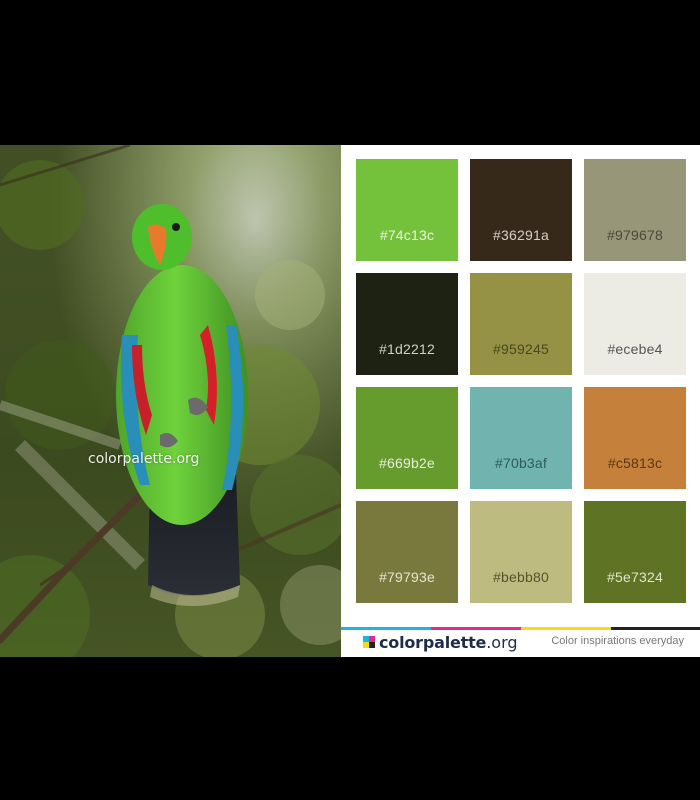 This screenshot has width=700, height=800. What do you see at coordinates (635, 438) in the screenshot?
I see `color-swatch: #c5813c` at bounding box center [635, 438].